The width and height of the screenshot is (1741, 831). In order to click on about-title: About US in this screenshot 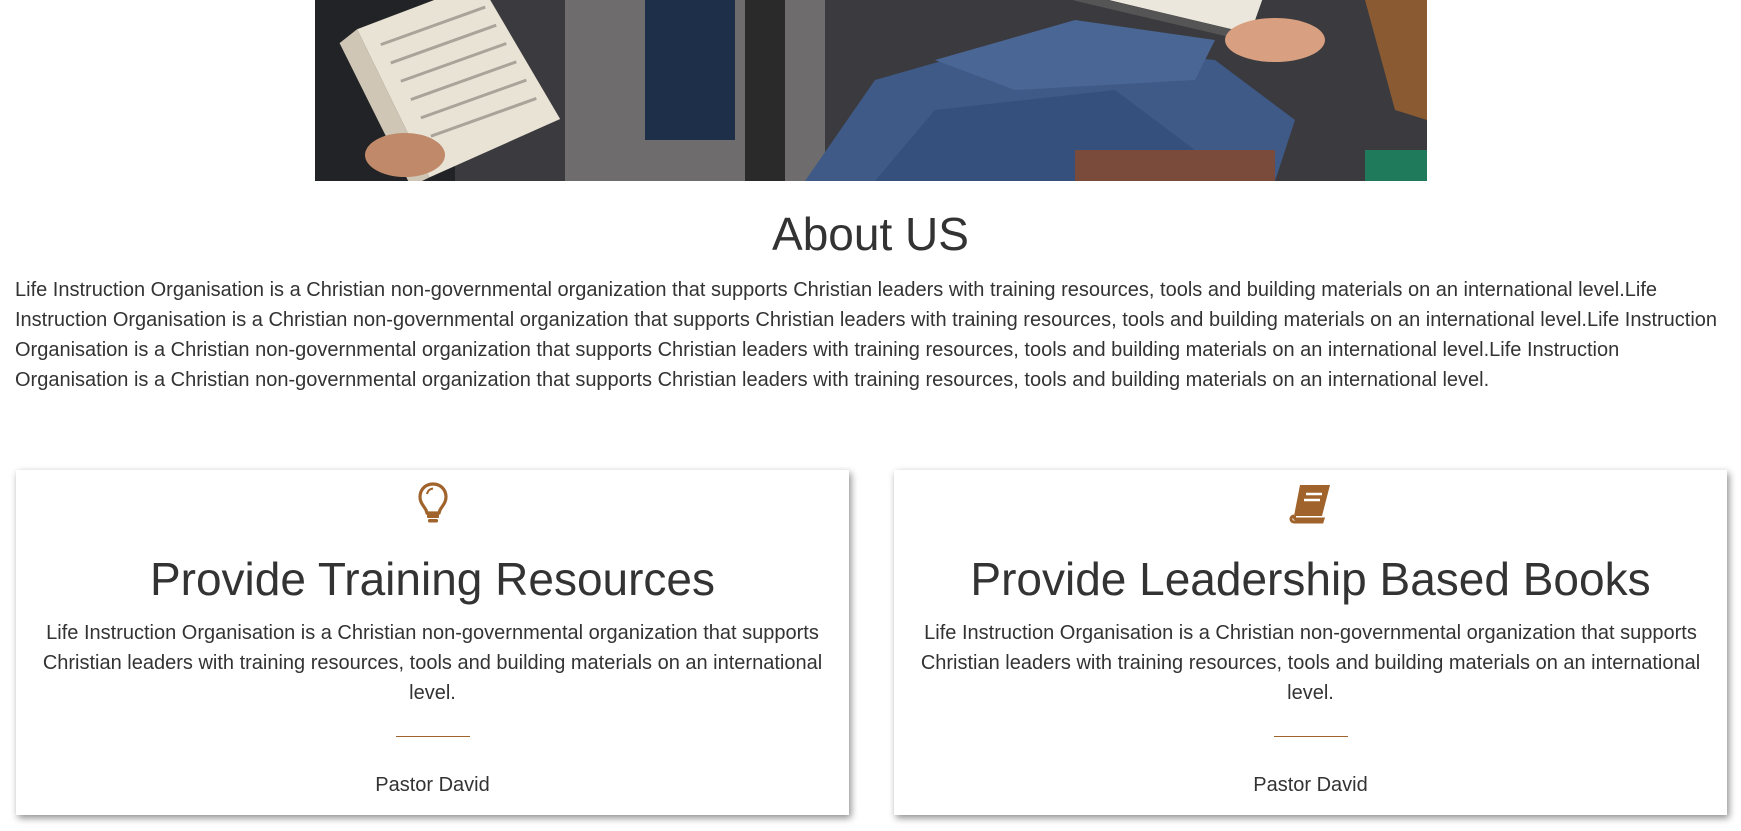, I will do `click(870, 234)`.